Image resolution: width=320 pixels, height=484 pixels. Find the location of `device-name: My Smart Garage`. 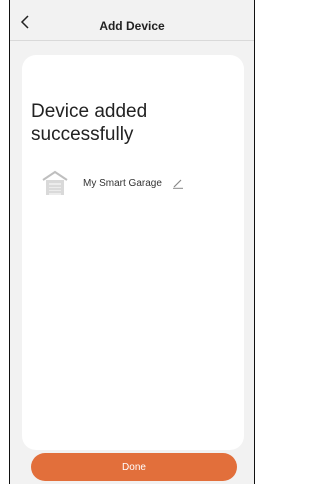

device-name: My Smart Garage is located at coordinates (122, 183).